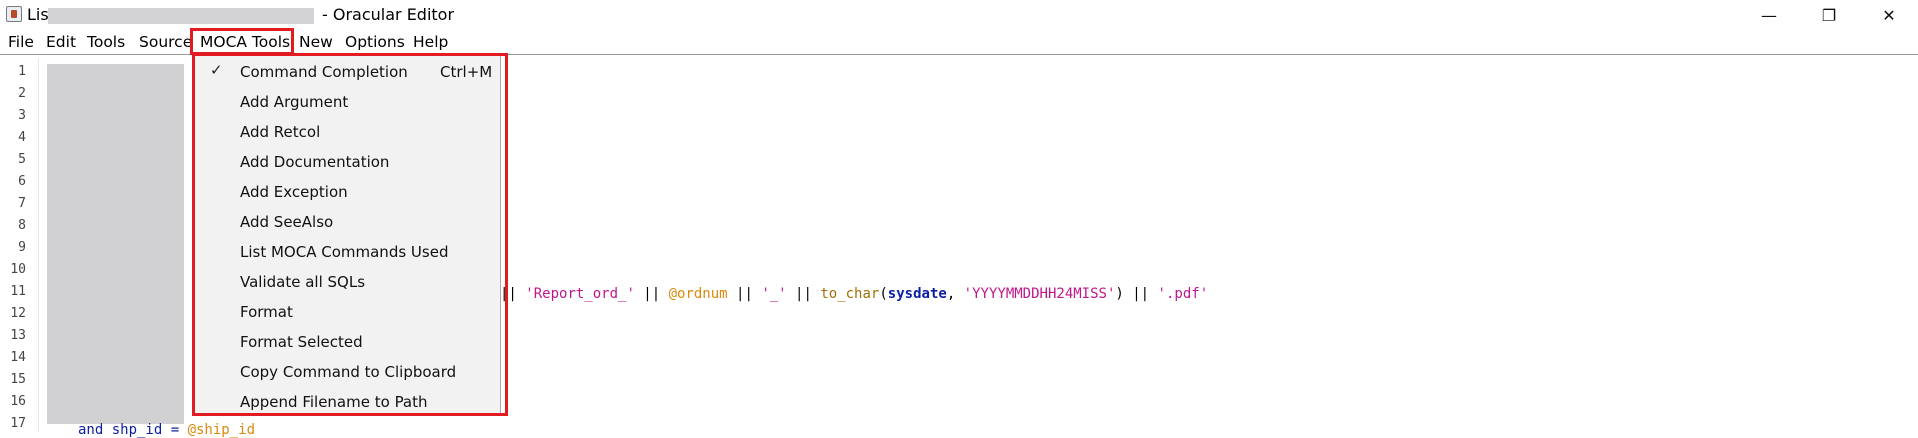 The width and height of the screenshot is (1918, 438). What do you see at coordinates (22, 71) in the screenshot?
I see `line-number: 1` at bounding box center [22, 71].